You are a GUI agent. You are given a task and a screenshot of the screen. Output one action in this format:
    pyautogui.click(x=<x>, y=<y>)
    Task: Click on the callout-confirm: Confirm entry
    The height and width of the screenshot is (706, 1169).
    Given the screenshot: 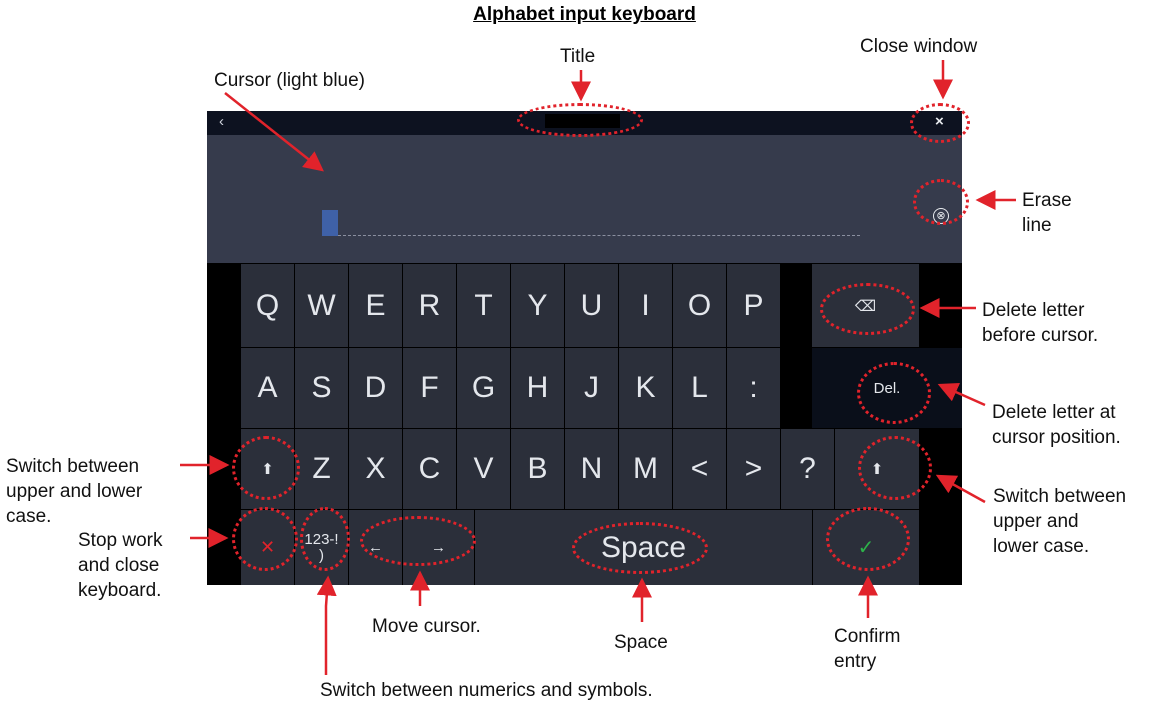 What is the action you would take?
    pyautogui.click(x=867, y=649)
    